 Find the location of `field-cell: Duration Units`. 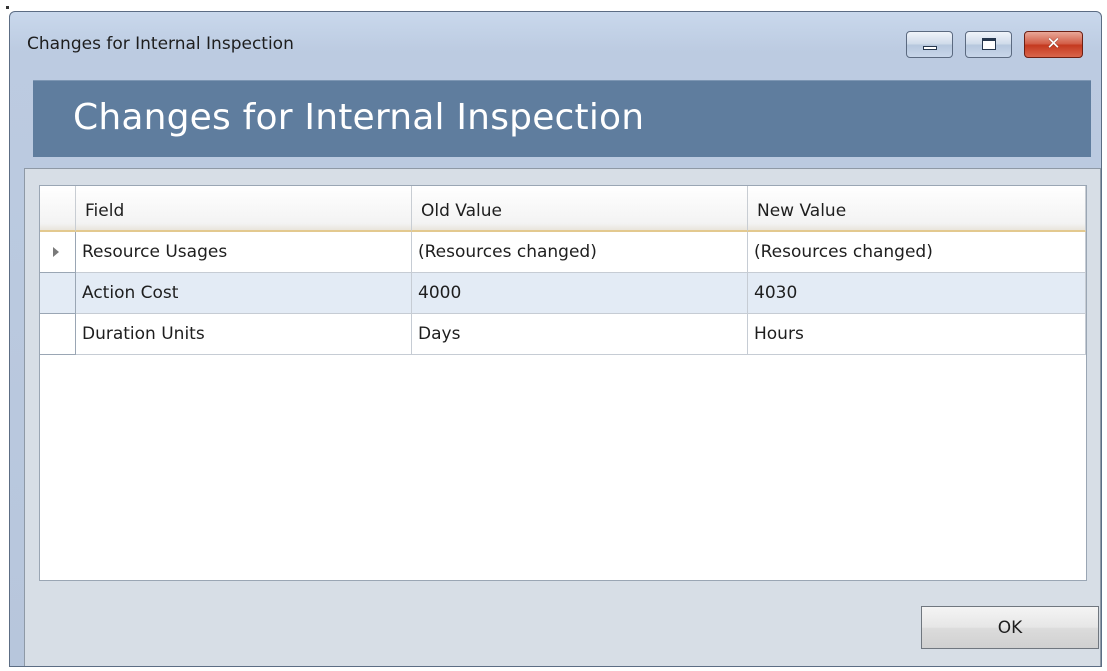

field-cell: Duration Units is located at coordinates (244, 334).